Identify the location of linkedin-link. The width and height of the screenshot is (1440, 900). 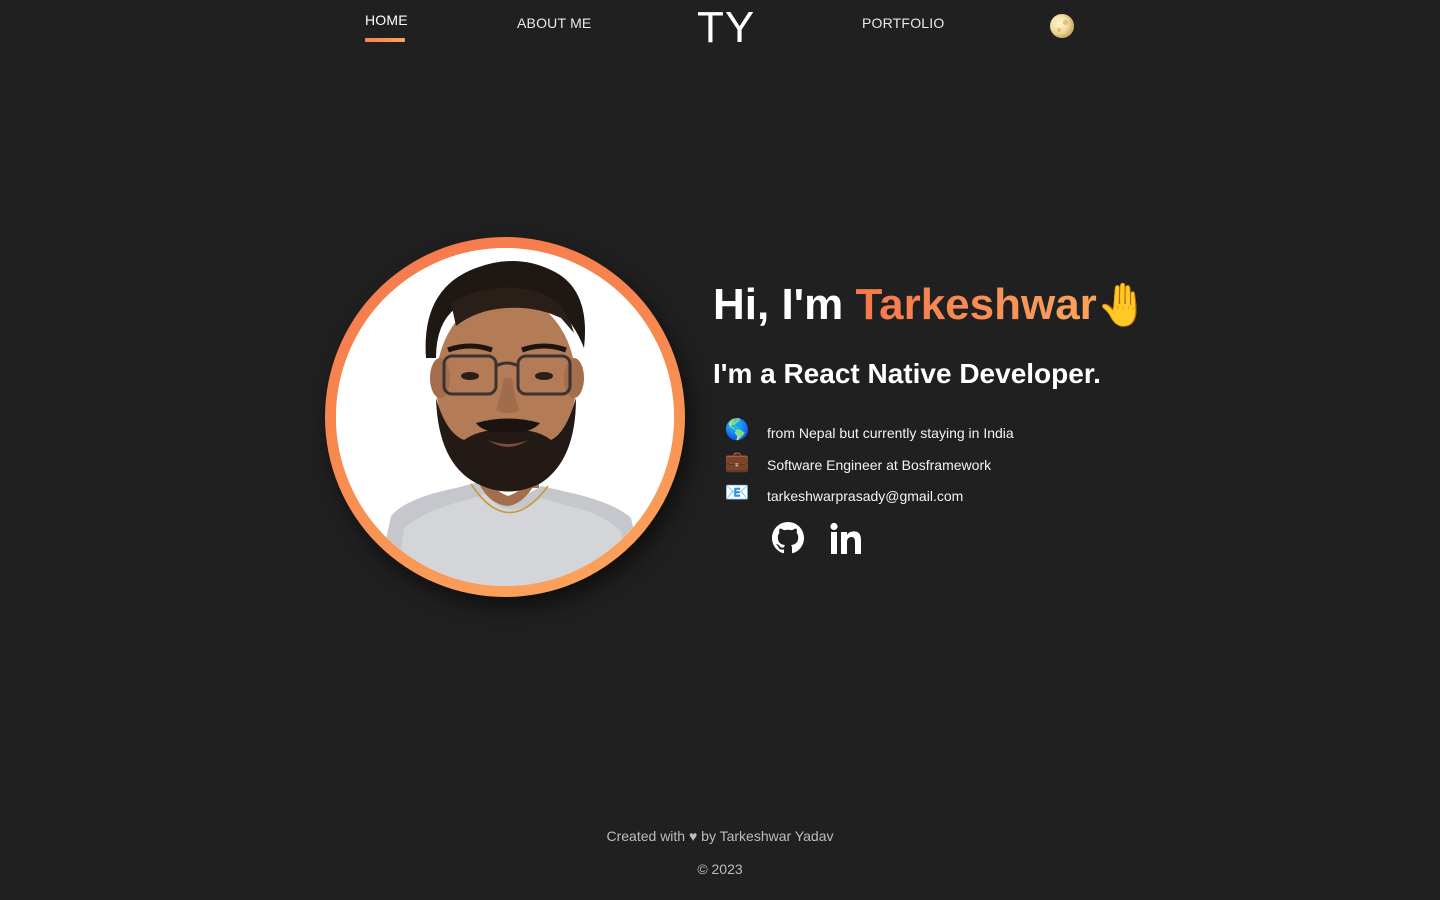
(846, 539).